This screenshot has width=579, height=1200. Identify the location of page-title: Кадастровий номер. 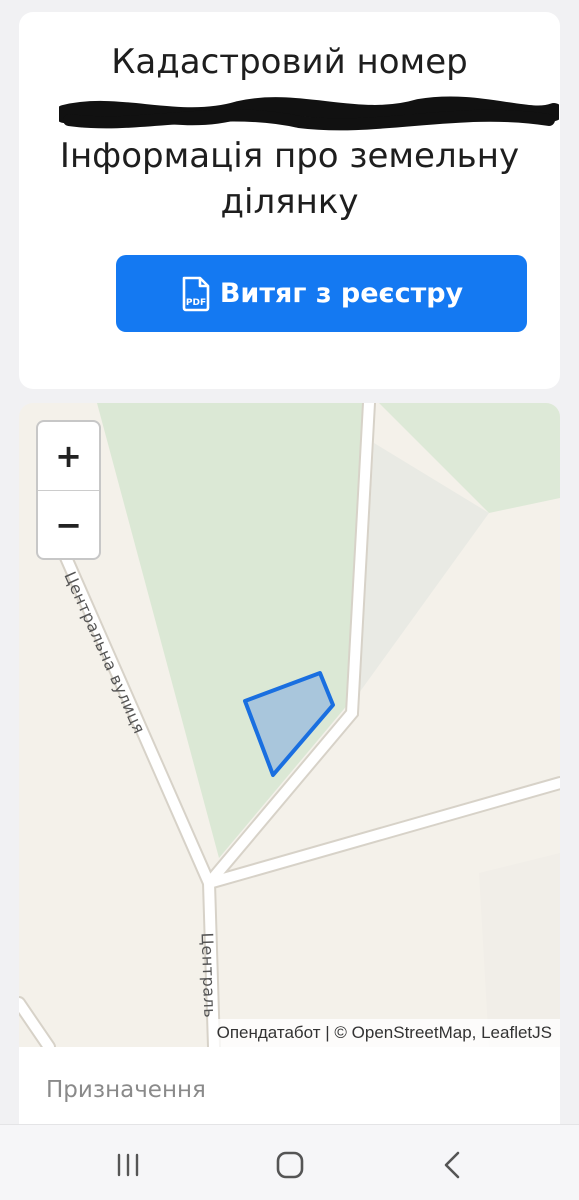
(289, 62).